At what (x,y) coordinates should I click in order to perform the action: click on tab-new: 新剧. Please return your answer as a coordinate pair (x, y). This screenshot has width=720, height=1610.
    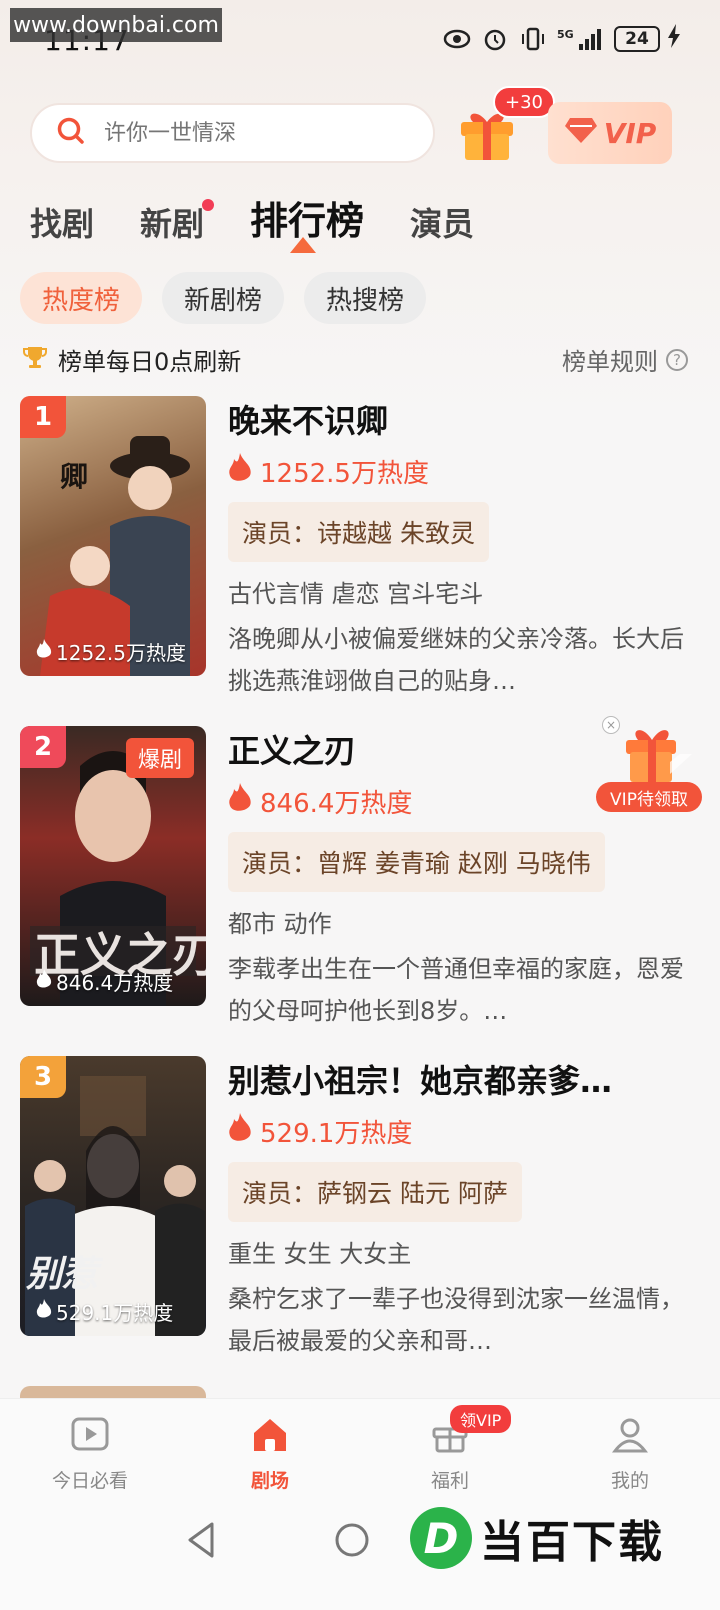
    Looking at the image, I should click on (177, 222).